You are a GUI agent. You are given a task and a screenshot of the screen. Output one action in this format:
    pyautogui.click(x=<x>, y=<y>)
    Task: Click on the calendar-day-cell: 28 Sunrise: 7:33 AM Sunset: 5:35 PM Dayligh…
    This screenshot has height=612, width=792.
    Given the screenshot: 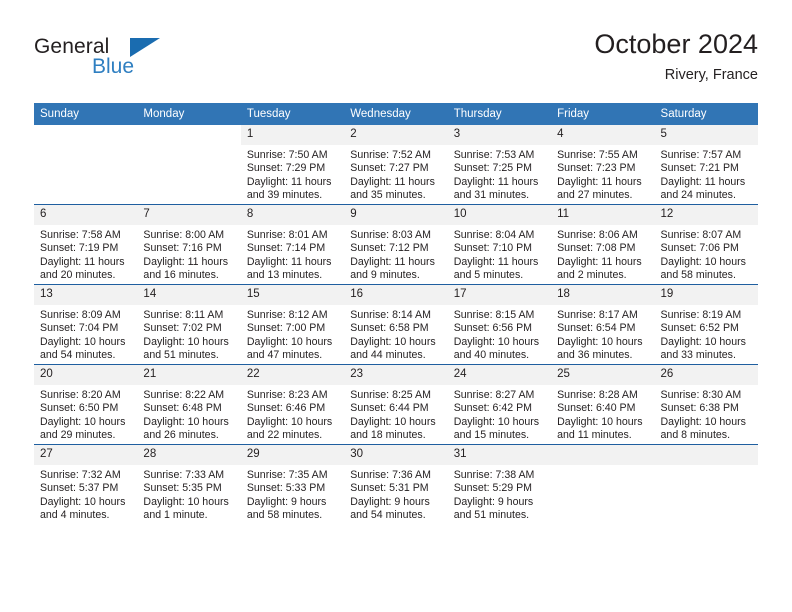 What is the action you would take?
    pyautogui.click(x=189, y=484)
    